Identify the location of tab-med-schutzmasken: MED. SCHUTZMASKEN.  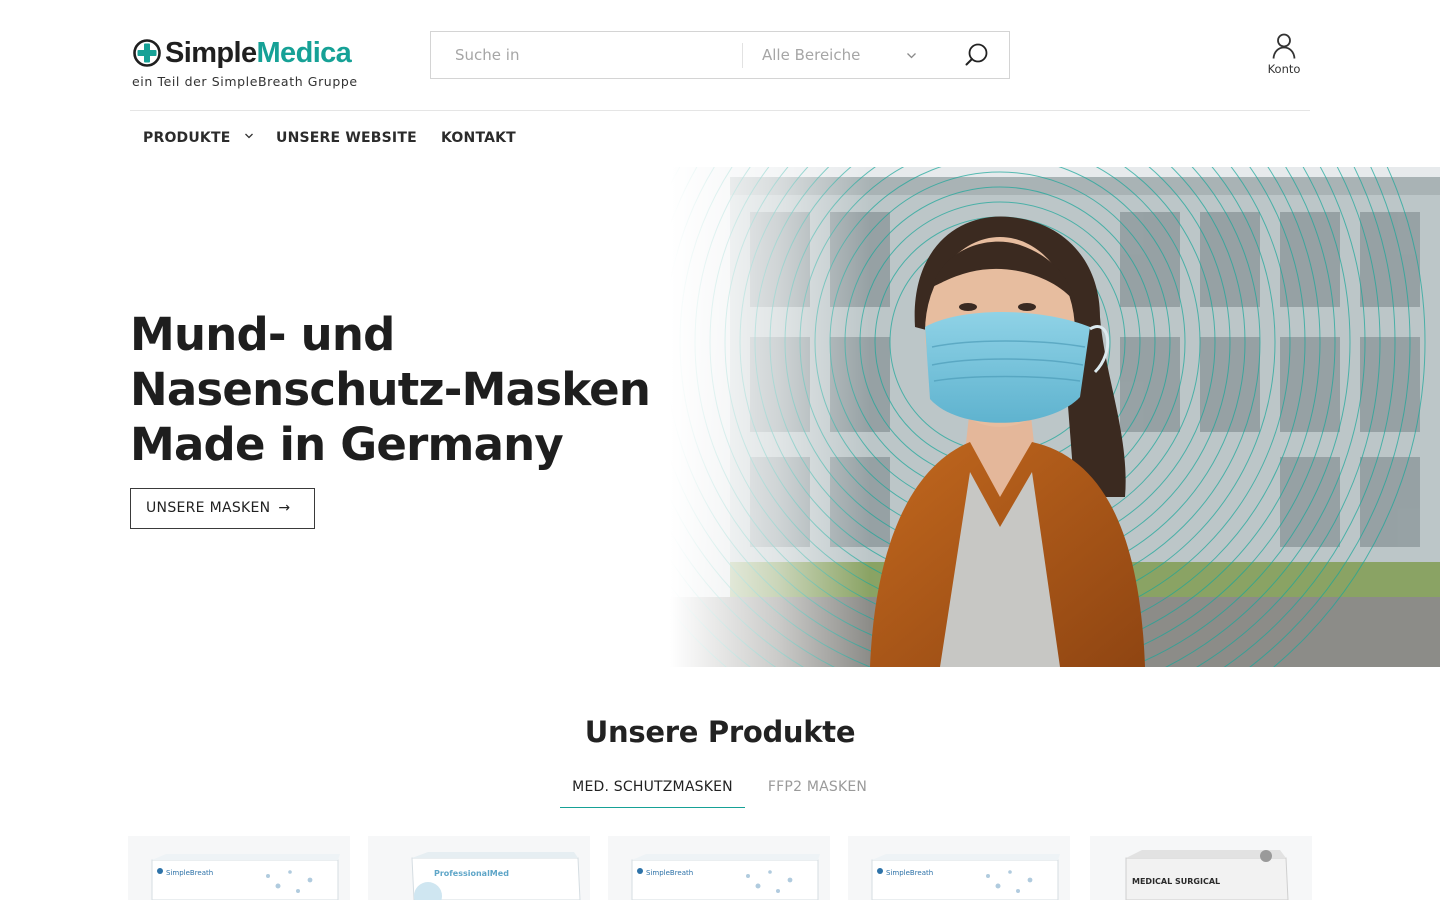
(652, 787).